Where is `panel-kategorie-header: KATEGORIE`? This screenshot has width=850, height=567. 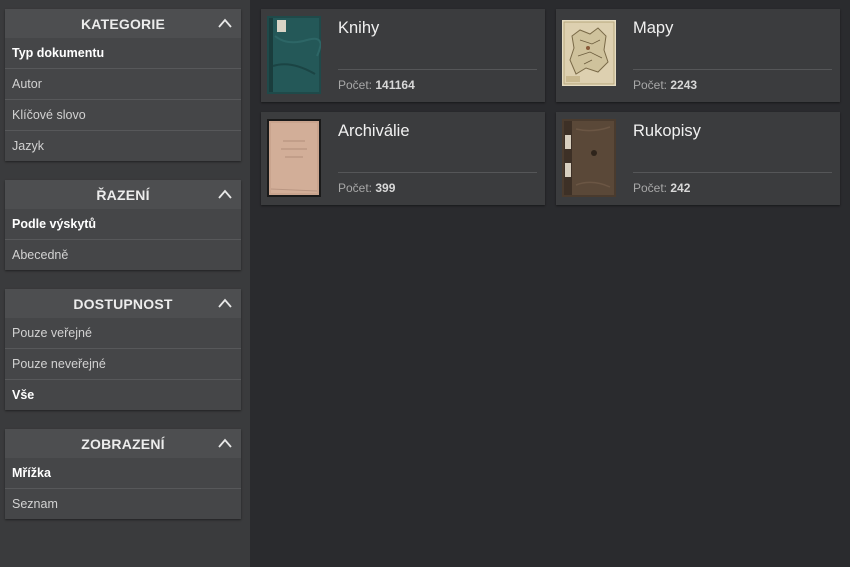 panel-kategorie-header: KATEGORIE is located at coordinates (123, 23).